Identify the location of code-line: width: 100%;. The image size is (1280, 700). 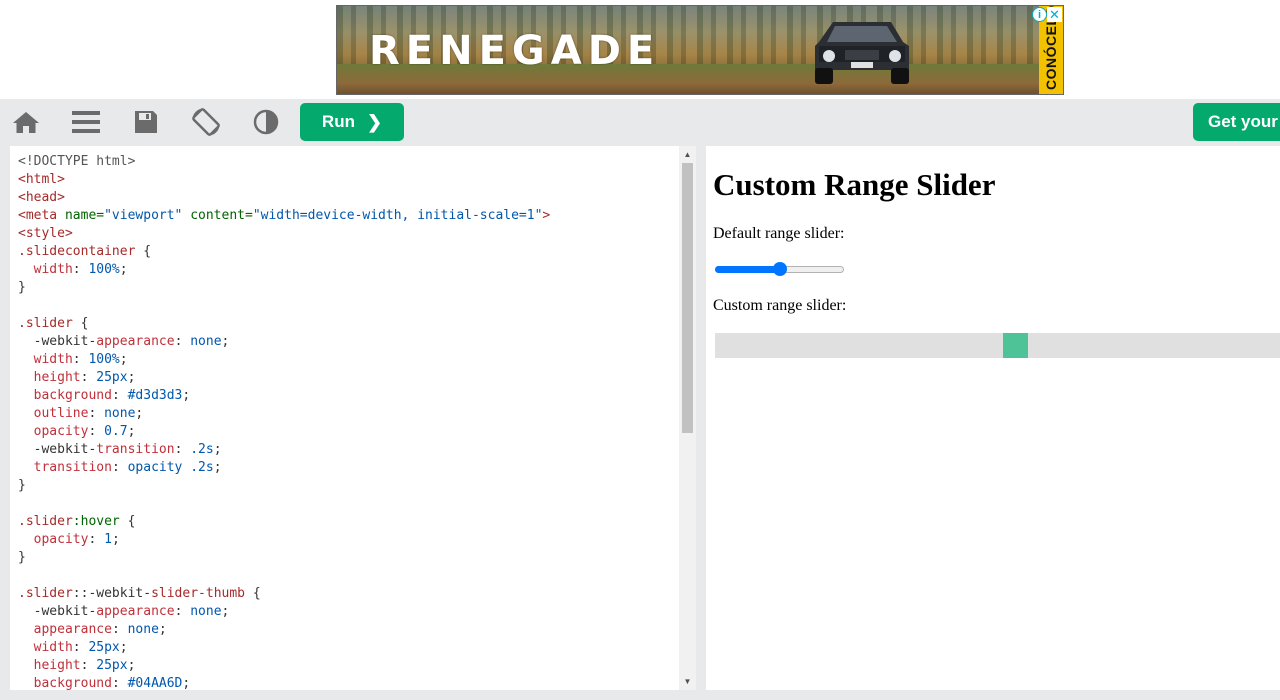
(284, 270).